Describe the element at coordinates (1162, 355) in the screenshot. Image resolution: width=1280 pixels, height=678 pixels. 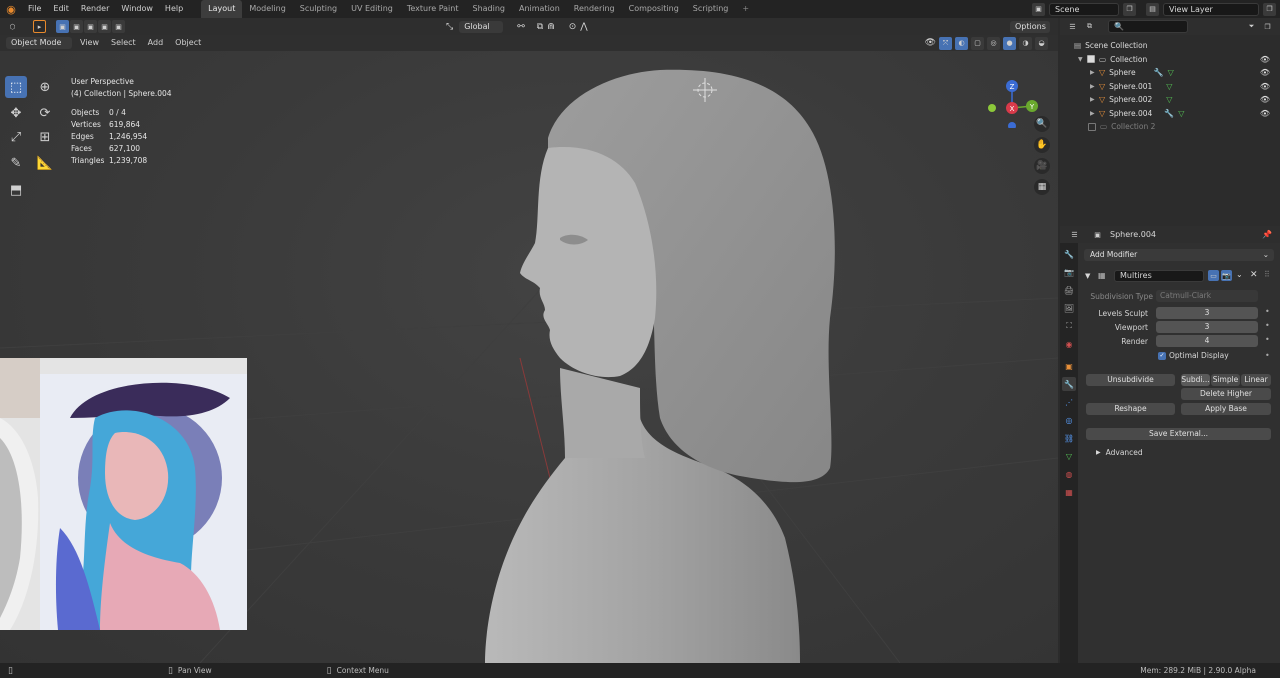
I see `optimal-display-checkbox: ✓` at that location.